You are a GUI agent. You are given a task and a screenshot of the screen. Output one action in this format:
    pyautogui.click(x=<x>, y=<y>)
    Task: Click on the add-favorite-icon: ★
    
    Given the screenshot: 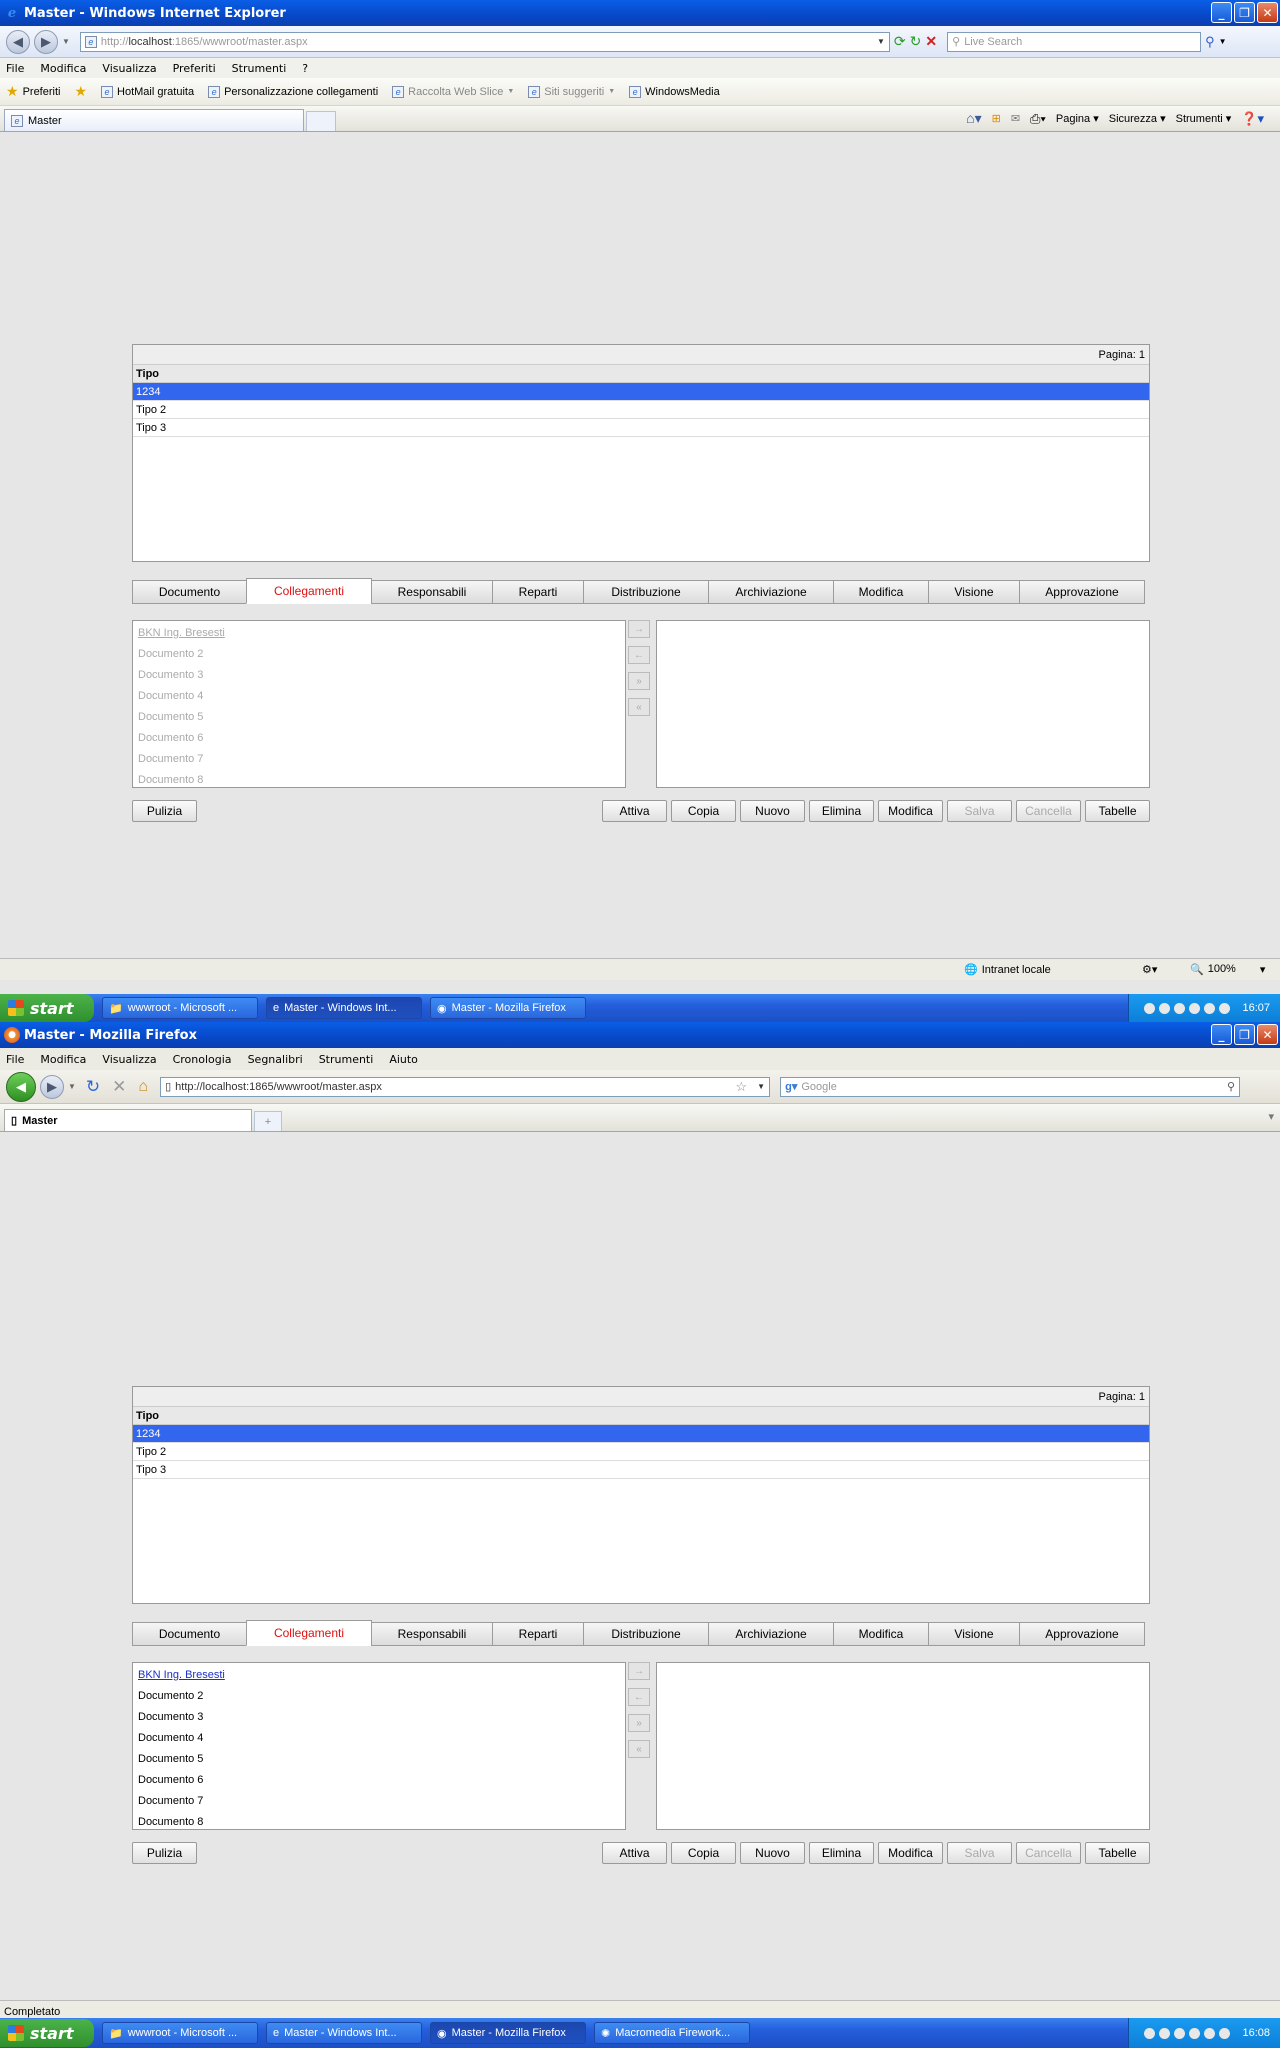 What is the action you would take?
    pyautogui.click(x=80, y=91)
    